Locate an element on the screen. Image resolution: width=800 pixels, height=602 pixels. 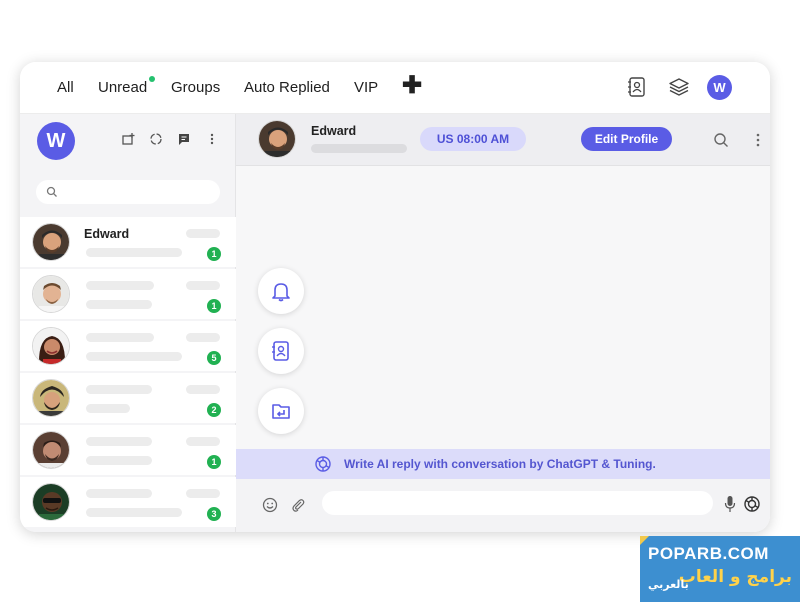
watermark: POPARB.COM برامج و العاب بالعربي is located at coordinates (720, 569).